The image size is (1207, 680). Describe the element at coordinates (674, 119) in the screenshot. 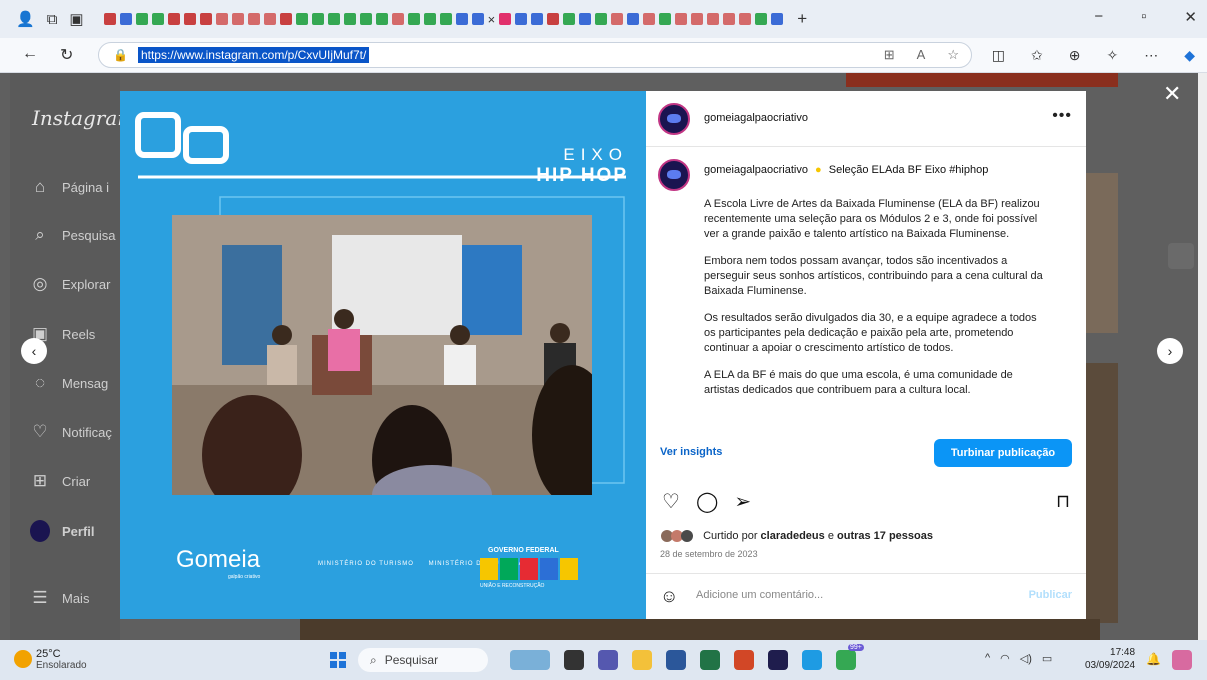

I see `author-avatar` at that location.